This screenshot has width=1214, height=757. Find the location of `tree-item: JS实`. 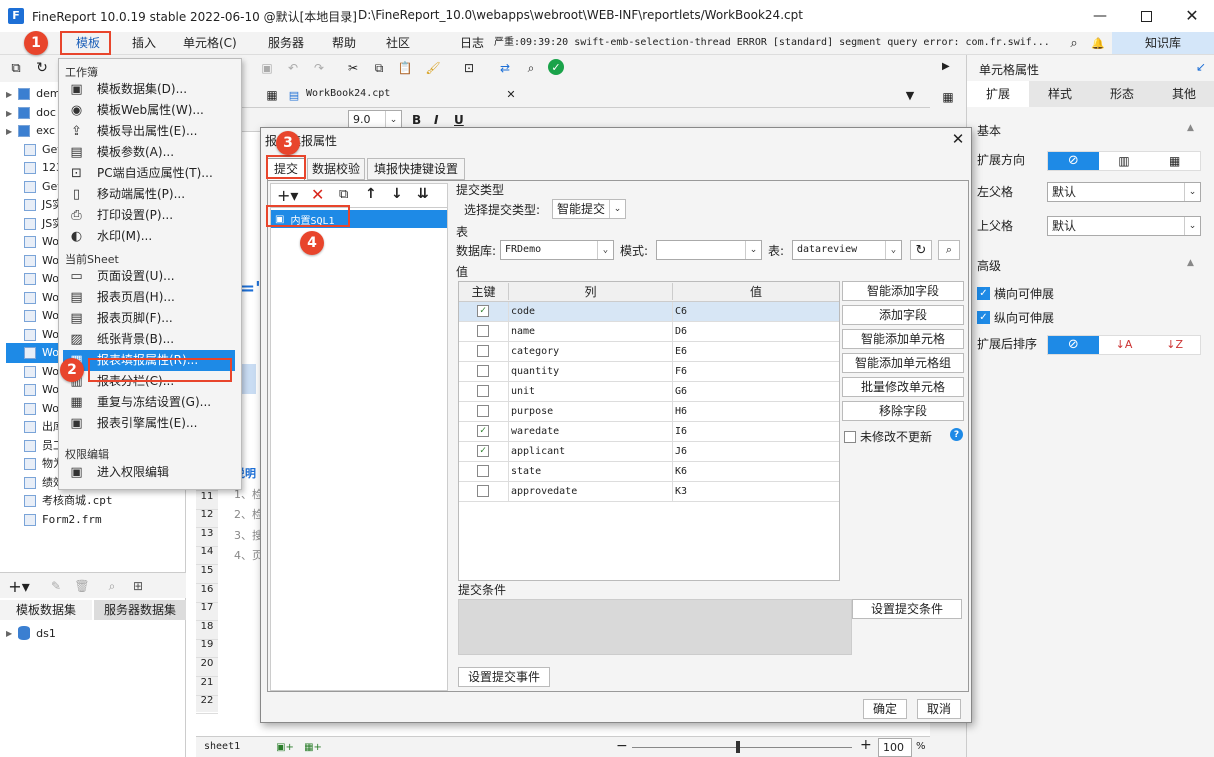

tree-item: JS实 is located at coordinates (34, 205).